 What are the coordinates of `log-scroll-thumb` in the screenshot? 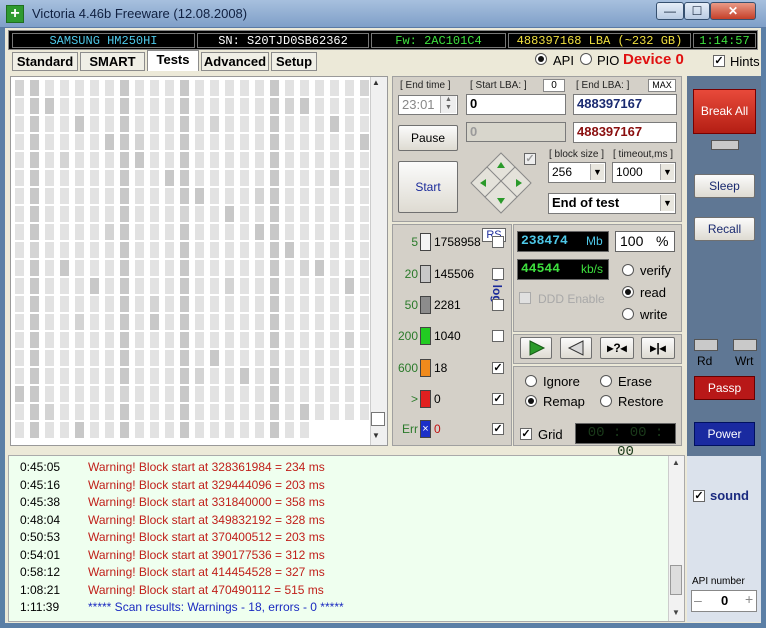 It's located at (676, 580).